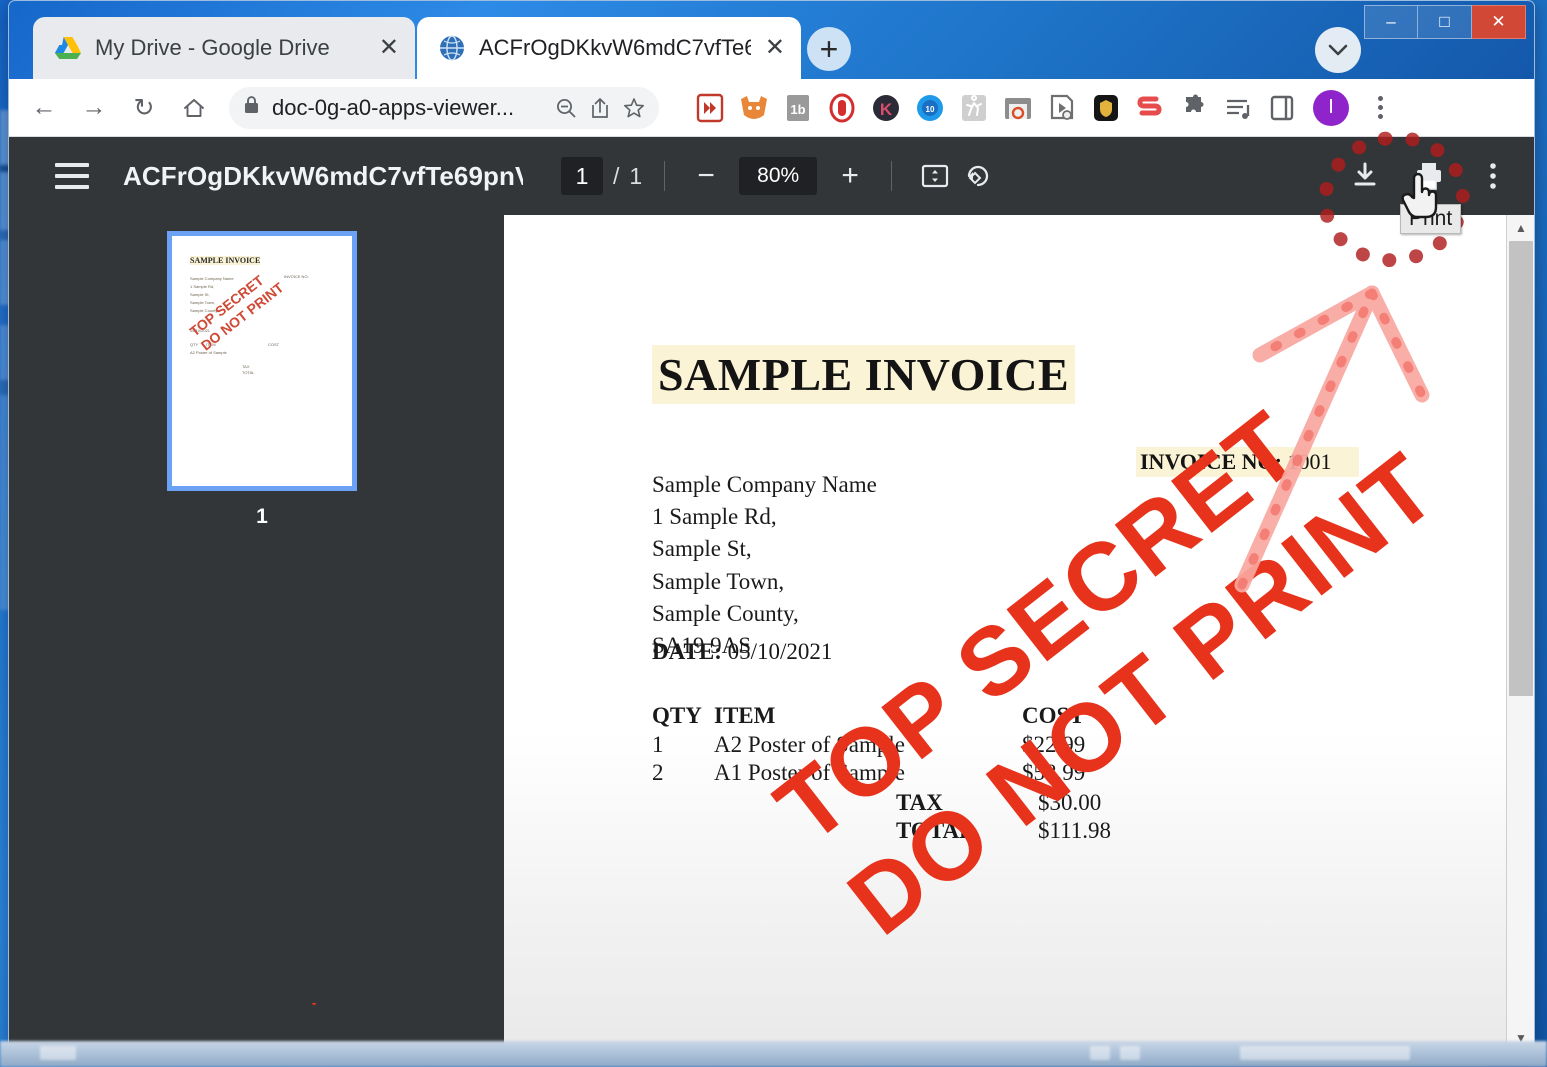 Image resolution: width=1547 pixels, height=1067 pixels. What do you see at coordinates (1211, 461) in the screenshot?
I see `invoice-number-label: INVOICE NO:` at bounding box center [1211, 461].